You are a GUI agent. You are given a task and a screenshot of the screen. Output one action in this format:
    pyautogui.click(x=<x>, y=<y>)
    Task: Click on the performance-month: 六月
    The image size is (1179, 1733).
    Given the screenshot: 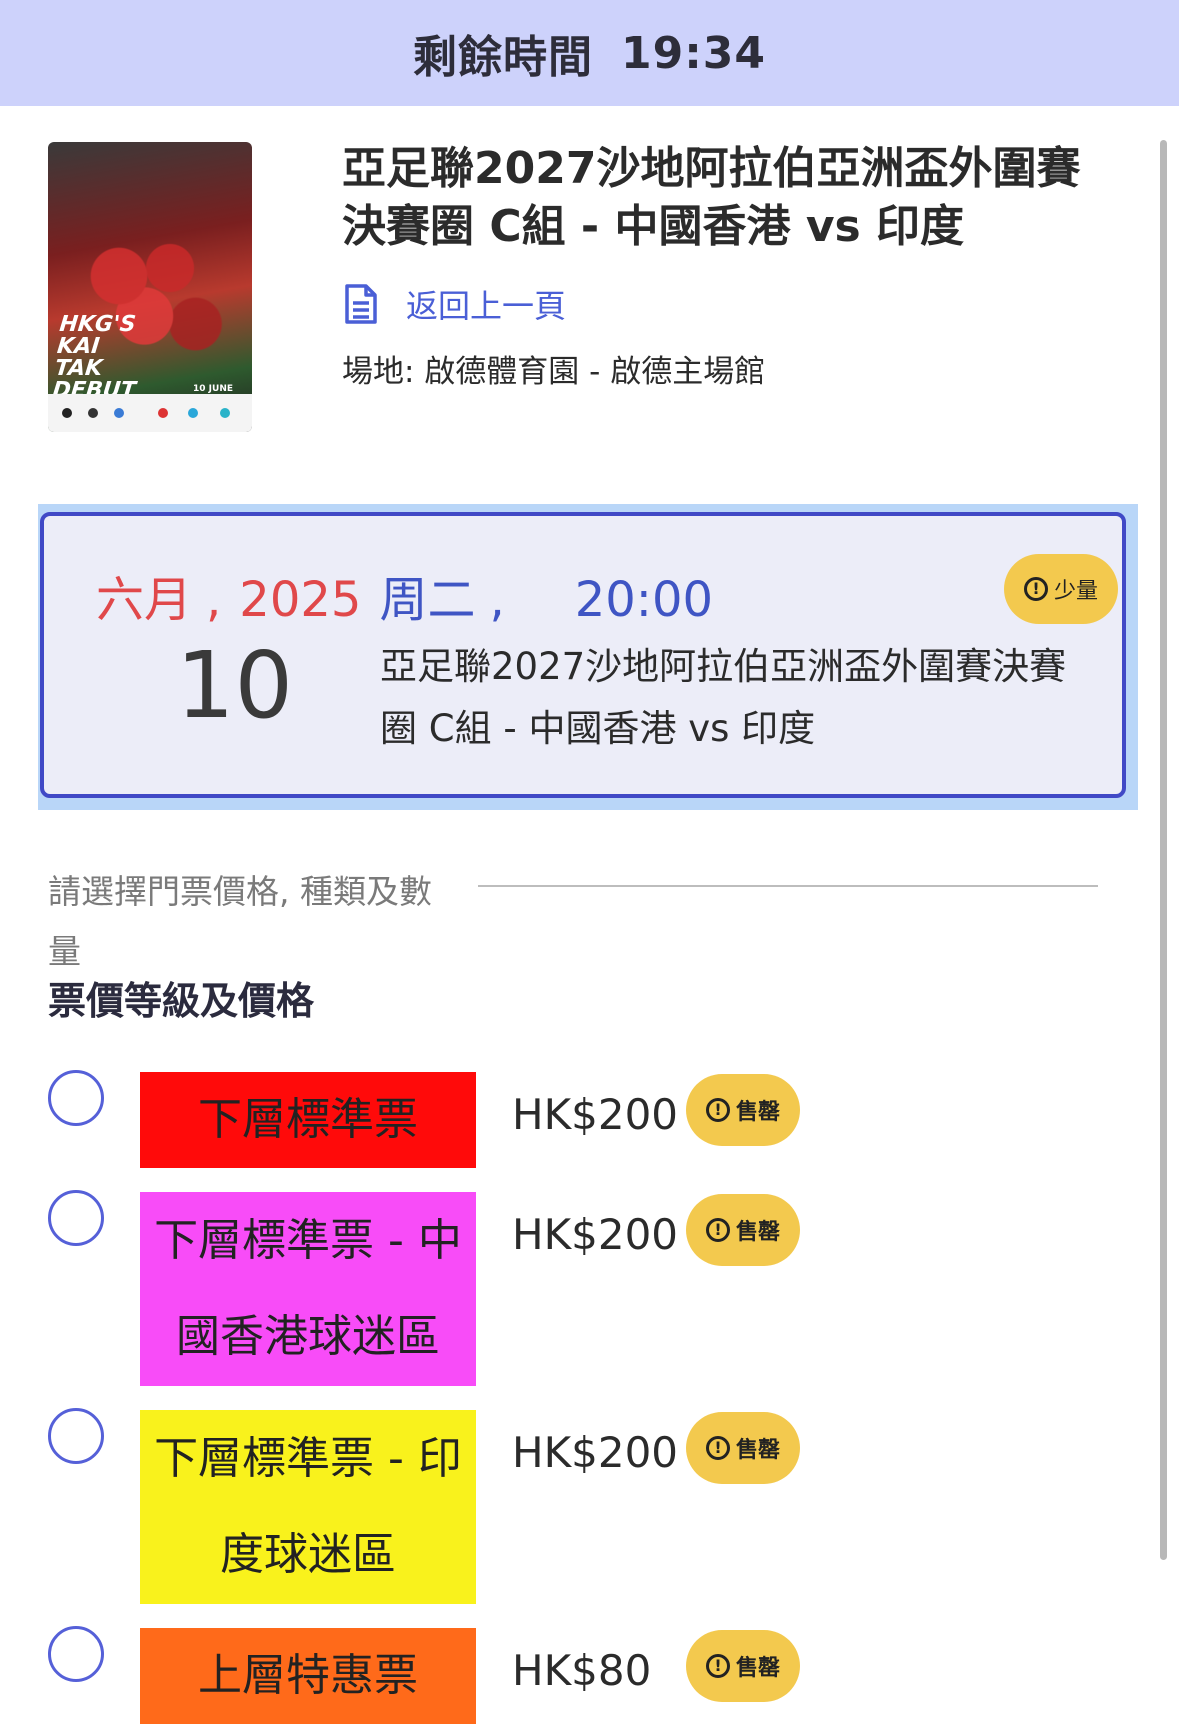 What is the action you would take?
    pyautogui.click(x=144, y=600)
    